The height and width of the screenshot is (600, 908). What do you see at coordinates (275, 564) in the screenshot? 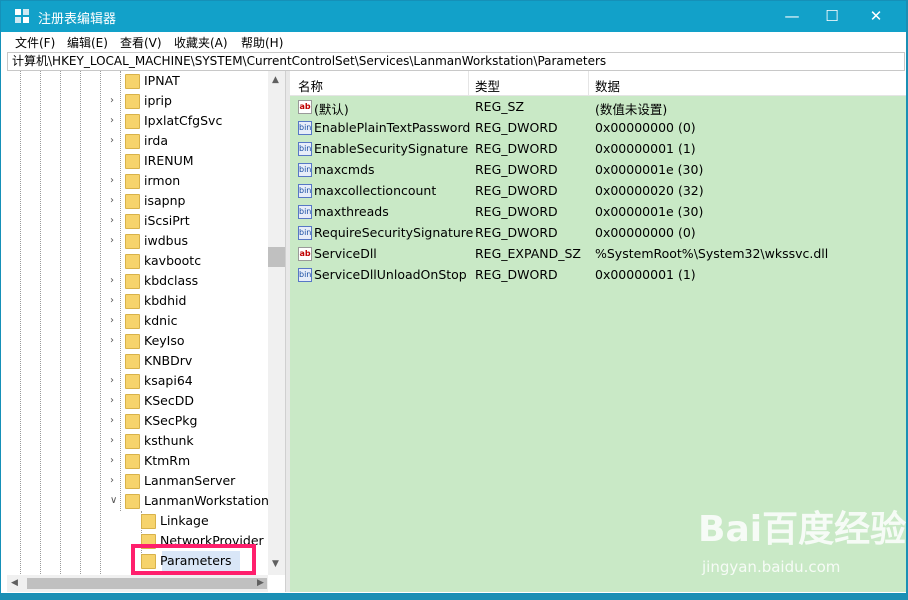
I see `scroll-down-icon: ▼` at bounding box center [275, 564].